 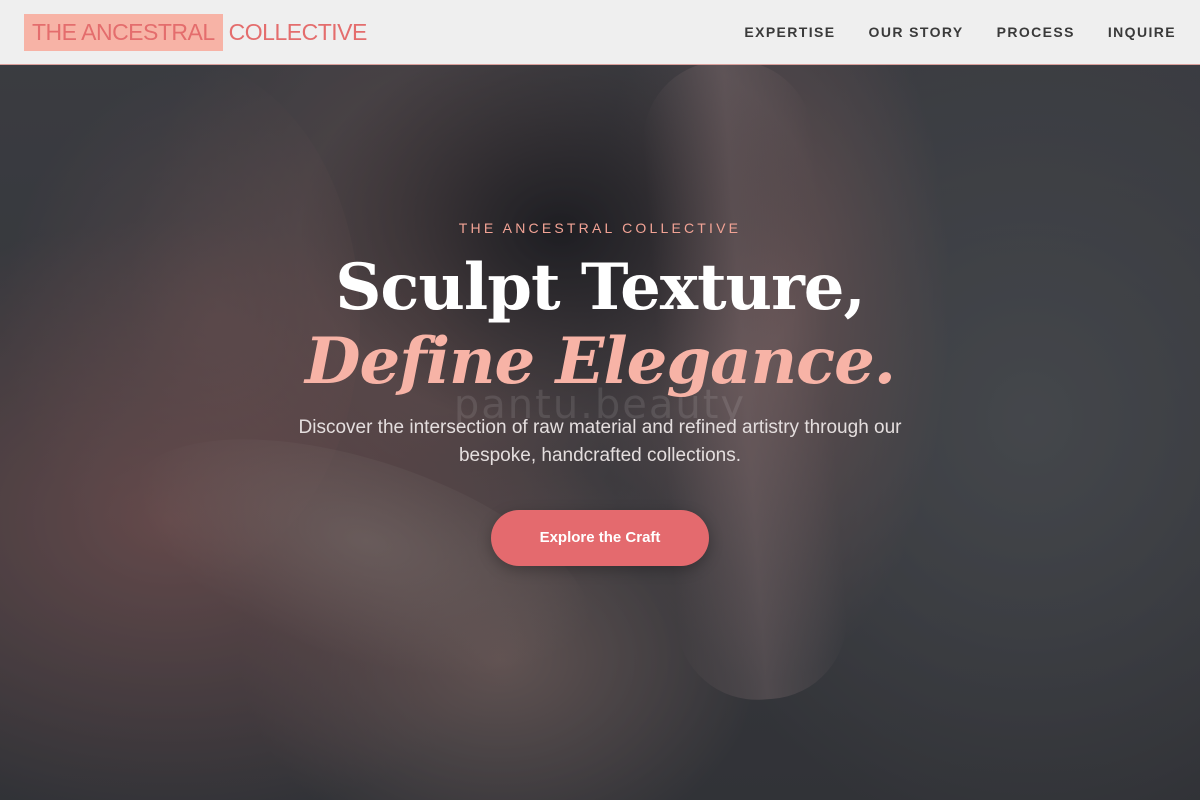 I want to click on nav-link-process: PROCESS, so click(x=1036, y=32).